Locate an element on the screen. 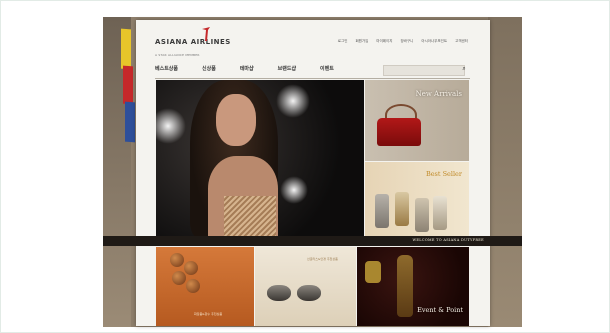 Image resolution: width=610 pixels, height=333 pixels. sunglasses-tile: 선글라스&안경 추천상품 is located at coordinates (305, 286).